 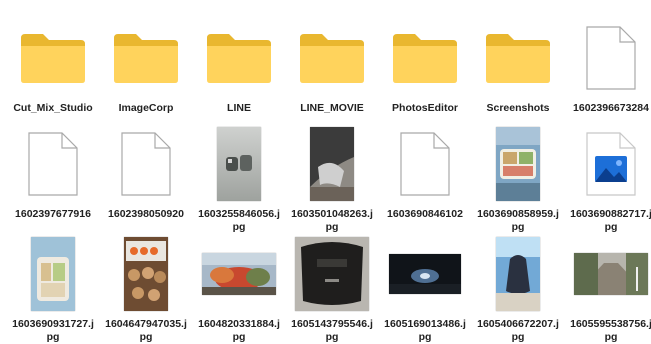 I want to click on item-label: 1605406672207.jpg, so click(x=518, y=330).